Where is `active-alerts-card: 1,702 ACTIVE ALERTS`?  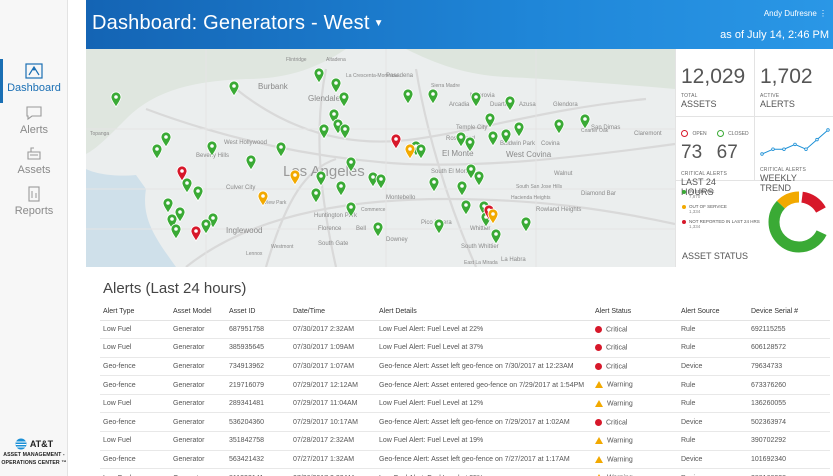 active-alerts-card: 1,702 ACTIVE ALERTS is located at coordinates (793, 83).